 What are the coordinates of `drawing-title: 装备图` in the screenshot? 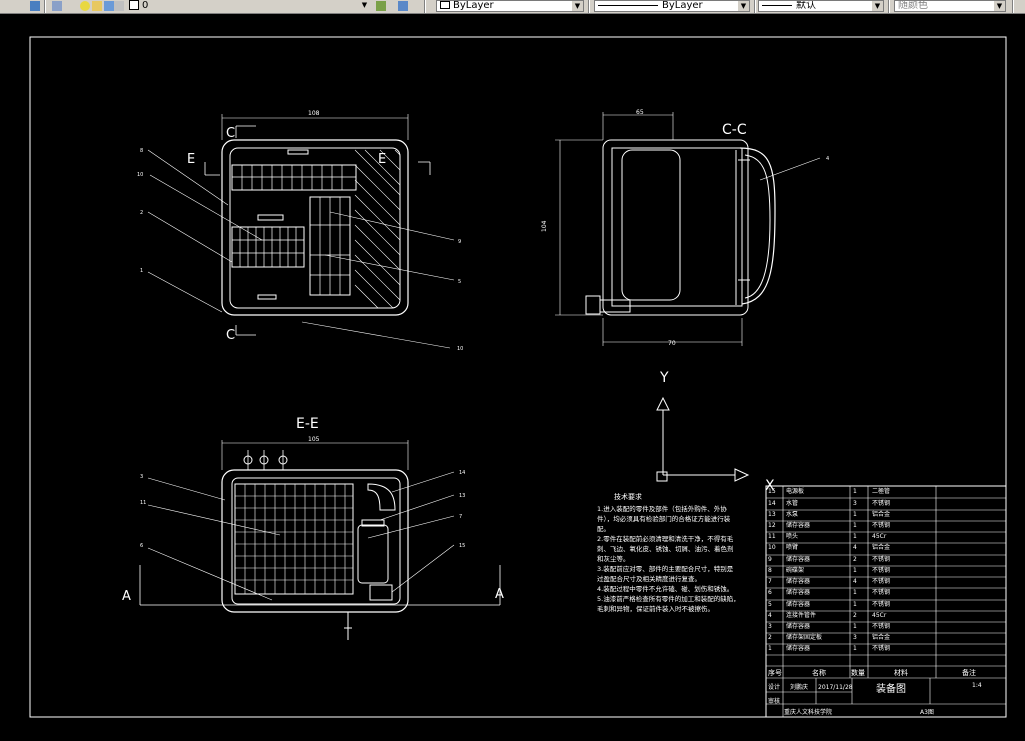 It's located at (891, 689).